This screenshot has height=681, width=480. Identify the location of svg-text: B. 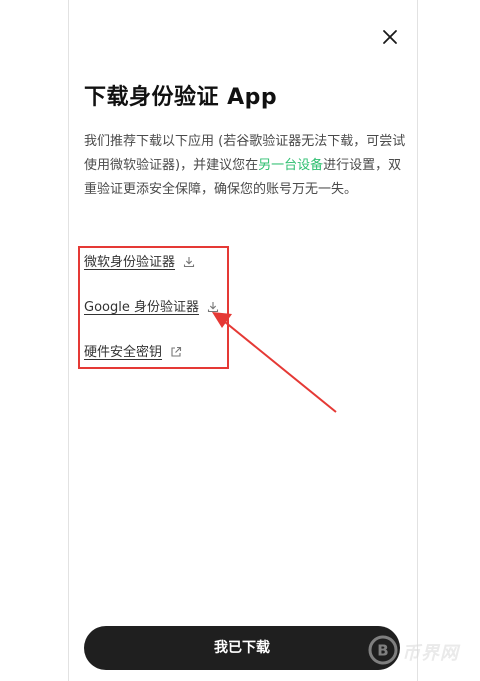
(382, 651).